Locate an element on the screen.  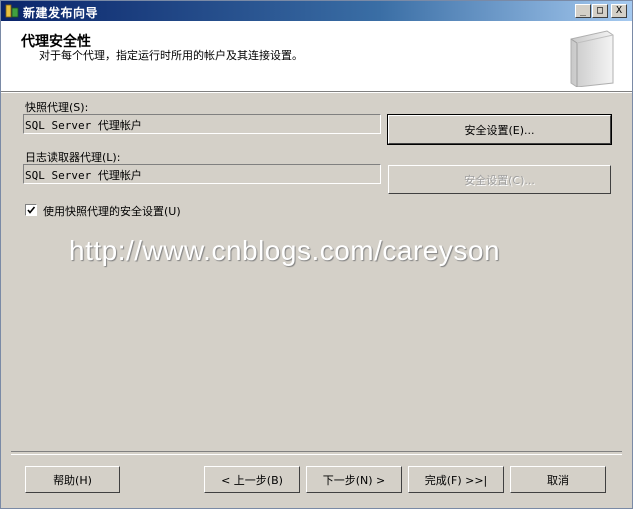
page-subtitle: 对于每个代理，指定运行时所用的帐户及其连接设置。 is located at coordinates (171, 55).